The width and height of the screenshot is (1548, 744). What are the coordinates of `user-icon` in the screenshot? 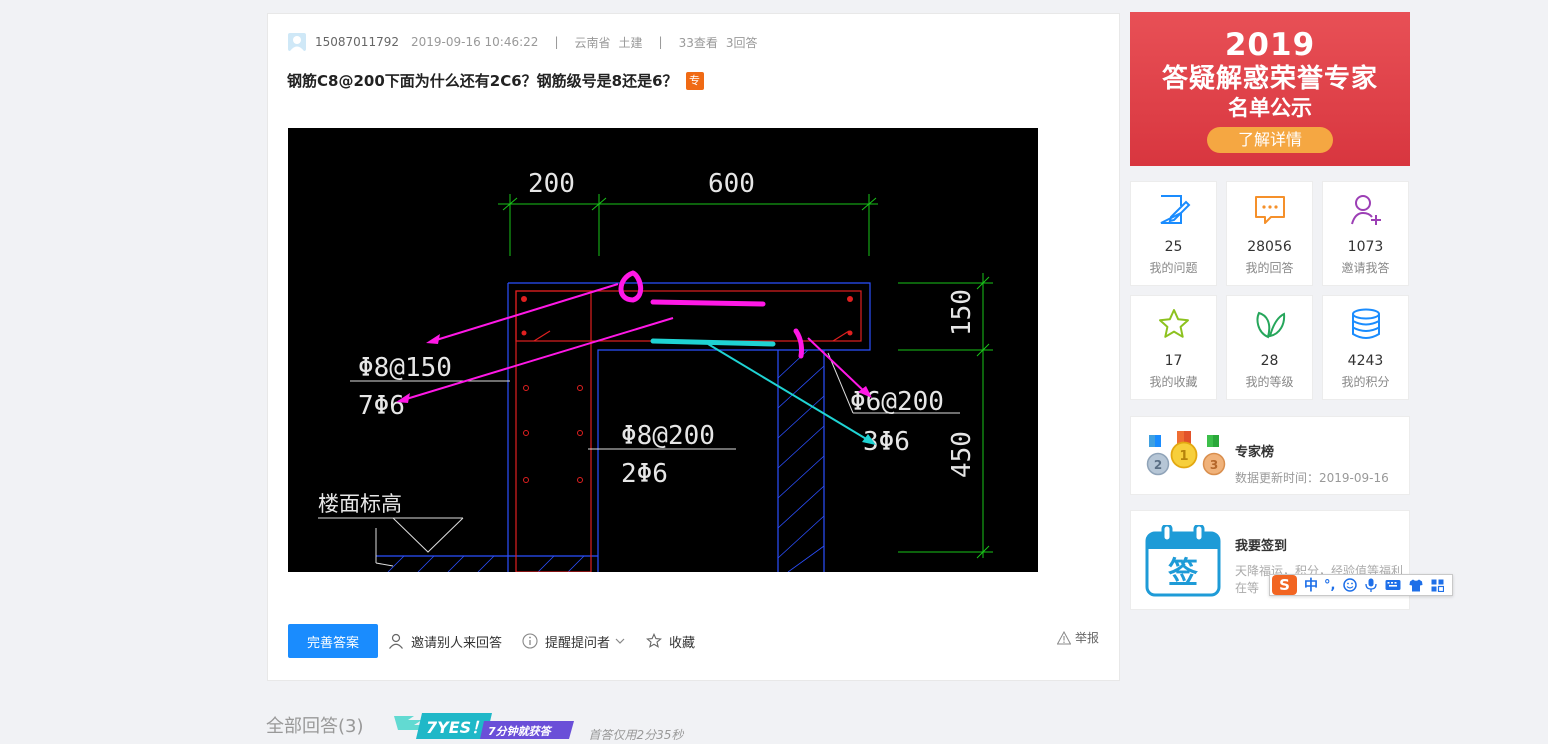 It's located at (396, 641).